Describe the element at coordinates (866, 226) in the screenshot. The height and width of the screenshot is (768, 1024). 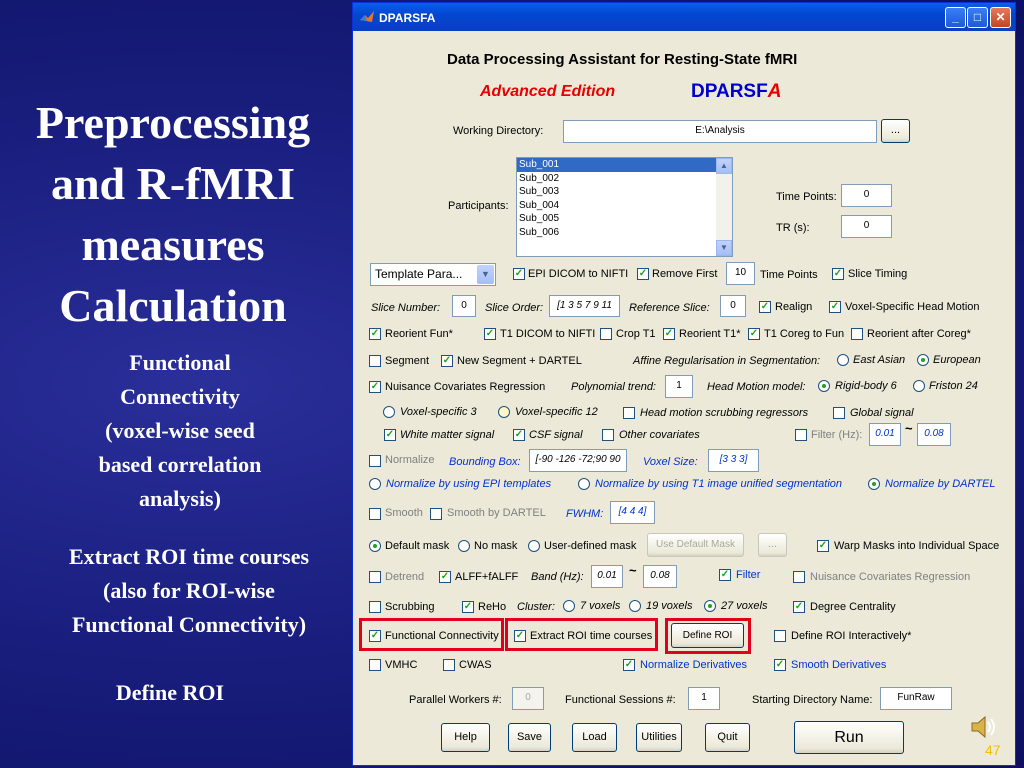
I see `tr-field: 0` at that location.